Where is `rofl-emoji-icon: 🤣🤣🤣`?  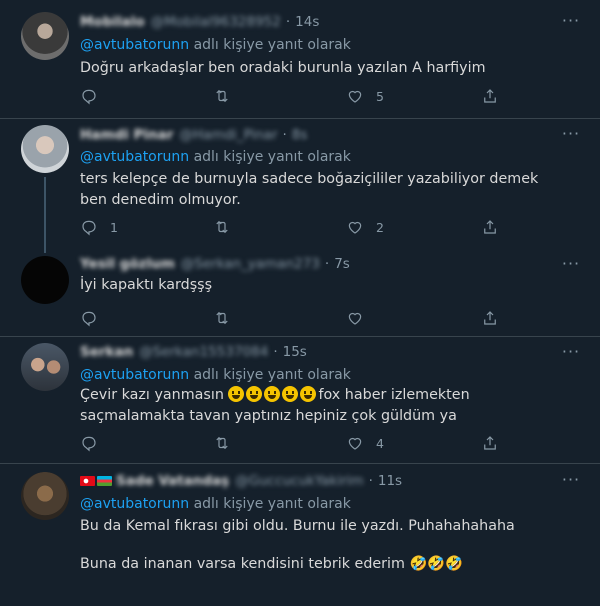 rofl-emoji-icon: 🤣🤣🤣 is located at coordinates (436, 564).